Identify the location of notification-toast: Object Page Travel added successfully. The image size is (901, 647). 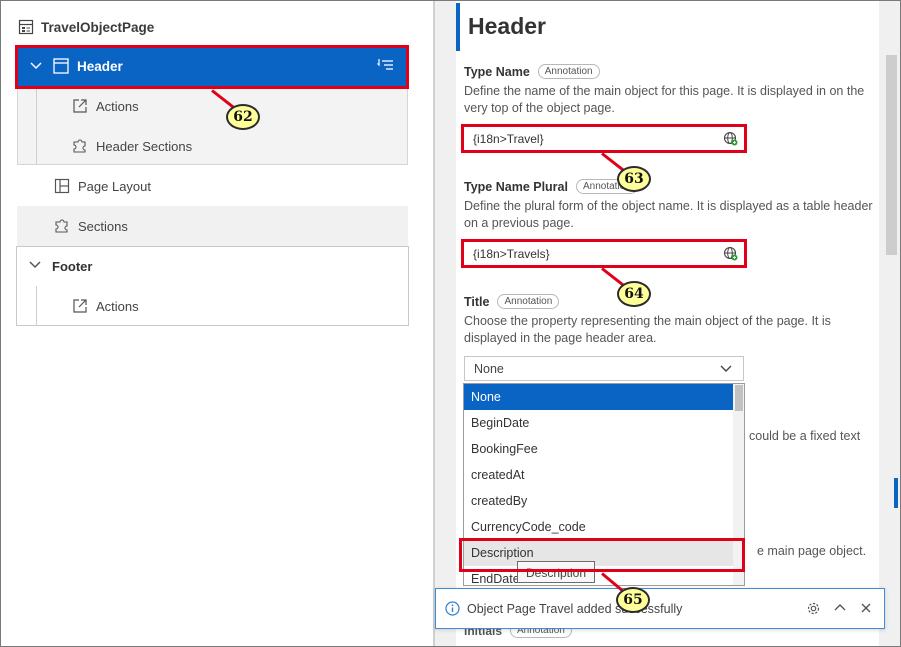
(660, 608).